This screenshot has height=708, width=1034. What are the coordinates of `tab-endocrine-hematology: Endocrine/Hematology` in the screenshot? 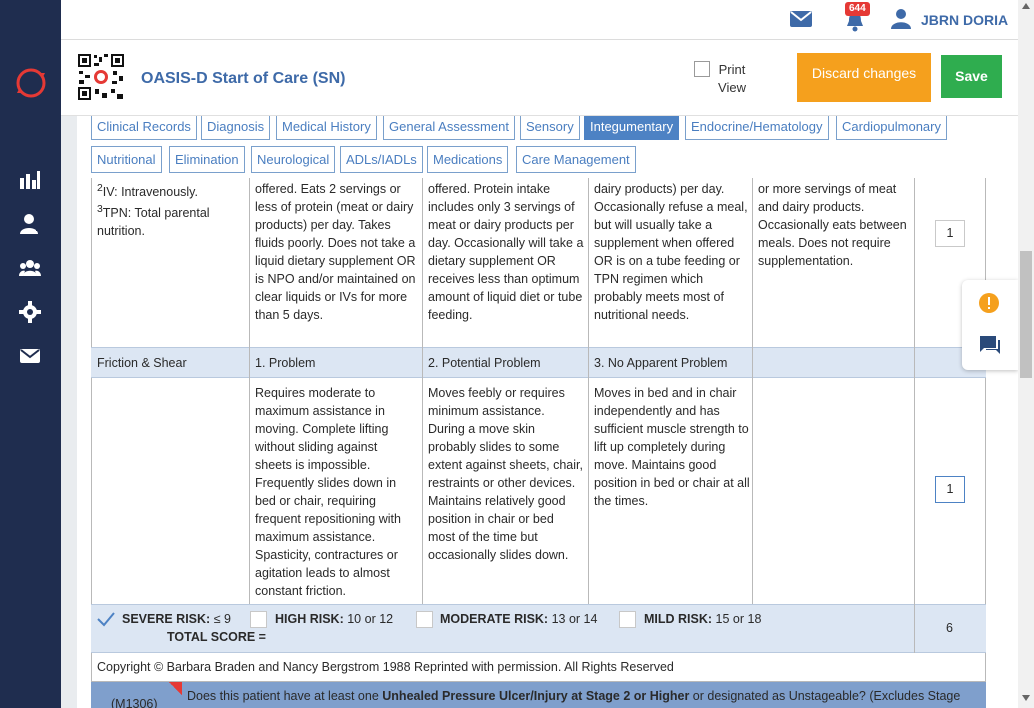 It's located at (757, 128).